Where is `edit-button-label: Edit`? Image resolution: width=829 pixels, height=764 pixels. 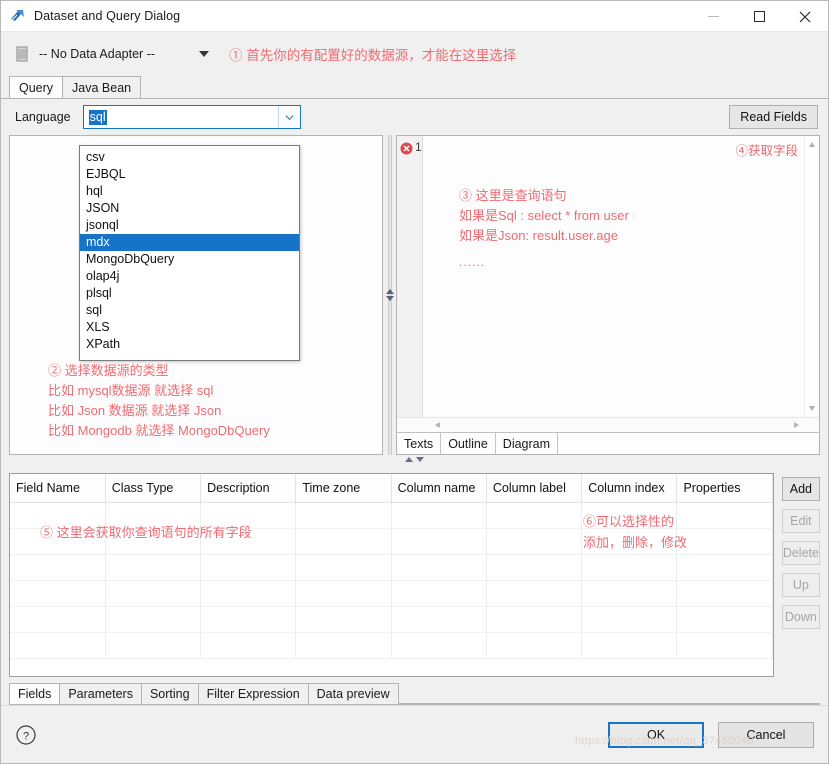
edit-button-label: Edit is located at coordinates (801, 521).